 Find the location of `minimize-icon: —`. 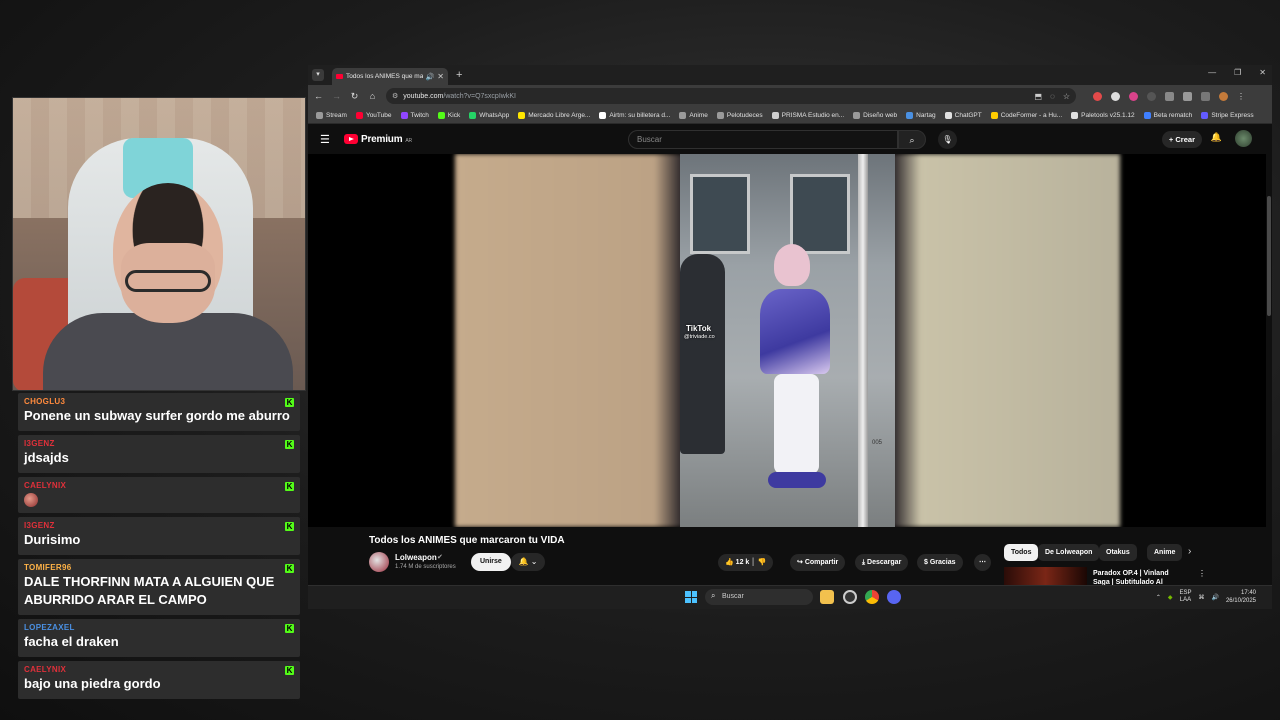

minimize-icon: — is located at coordinates (1212, 72).